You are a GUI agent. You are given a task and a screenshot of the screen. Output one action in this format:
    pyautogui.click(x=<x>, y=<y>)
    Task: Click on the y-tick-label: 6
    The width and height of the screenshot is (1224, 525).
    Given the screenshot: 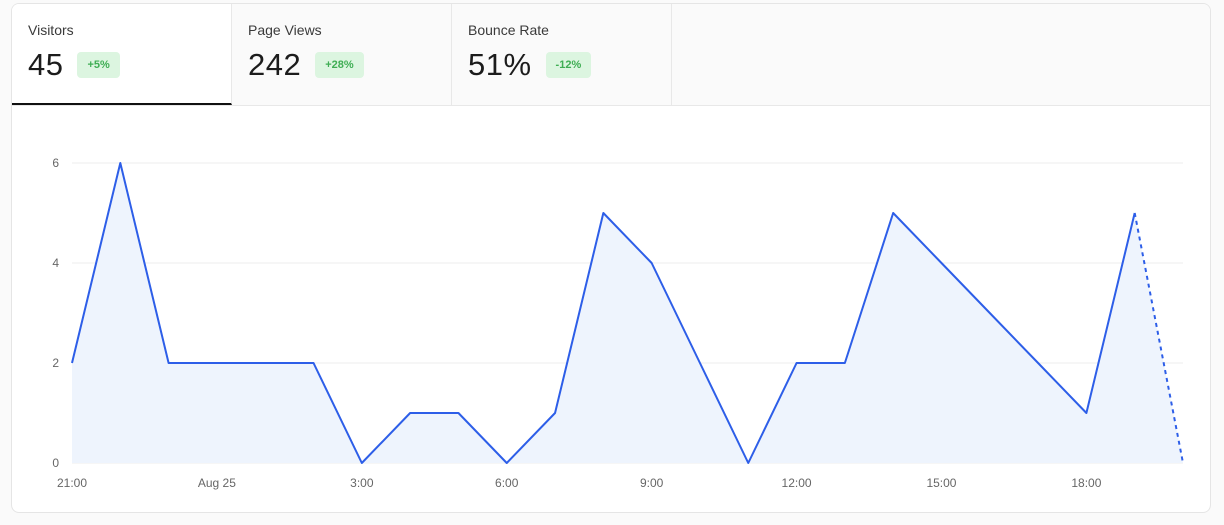 What is the action you would take?
    pyautogui.click(x=55, y=163)
    